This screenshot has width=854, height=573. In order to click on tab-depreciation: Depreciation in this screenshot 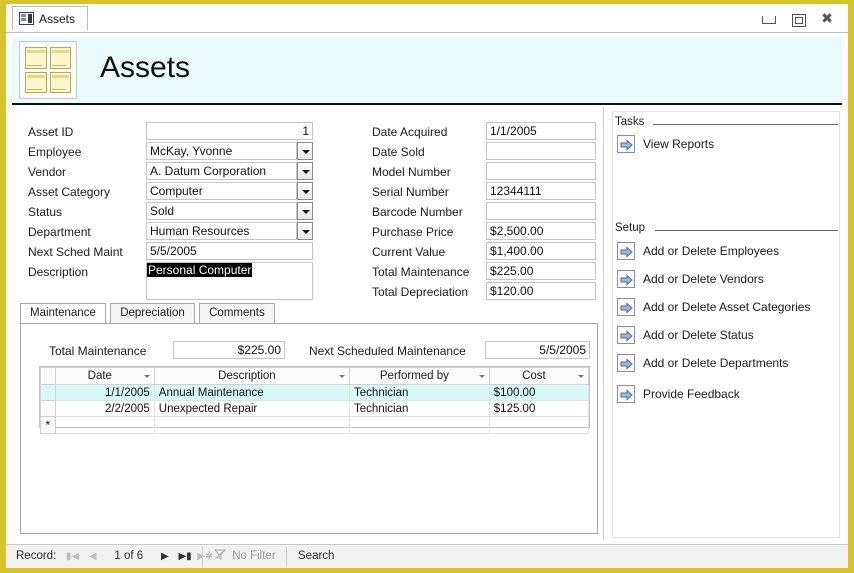, I will do `click(152, 313)`.